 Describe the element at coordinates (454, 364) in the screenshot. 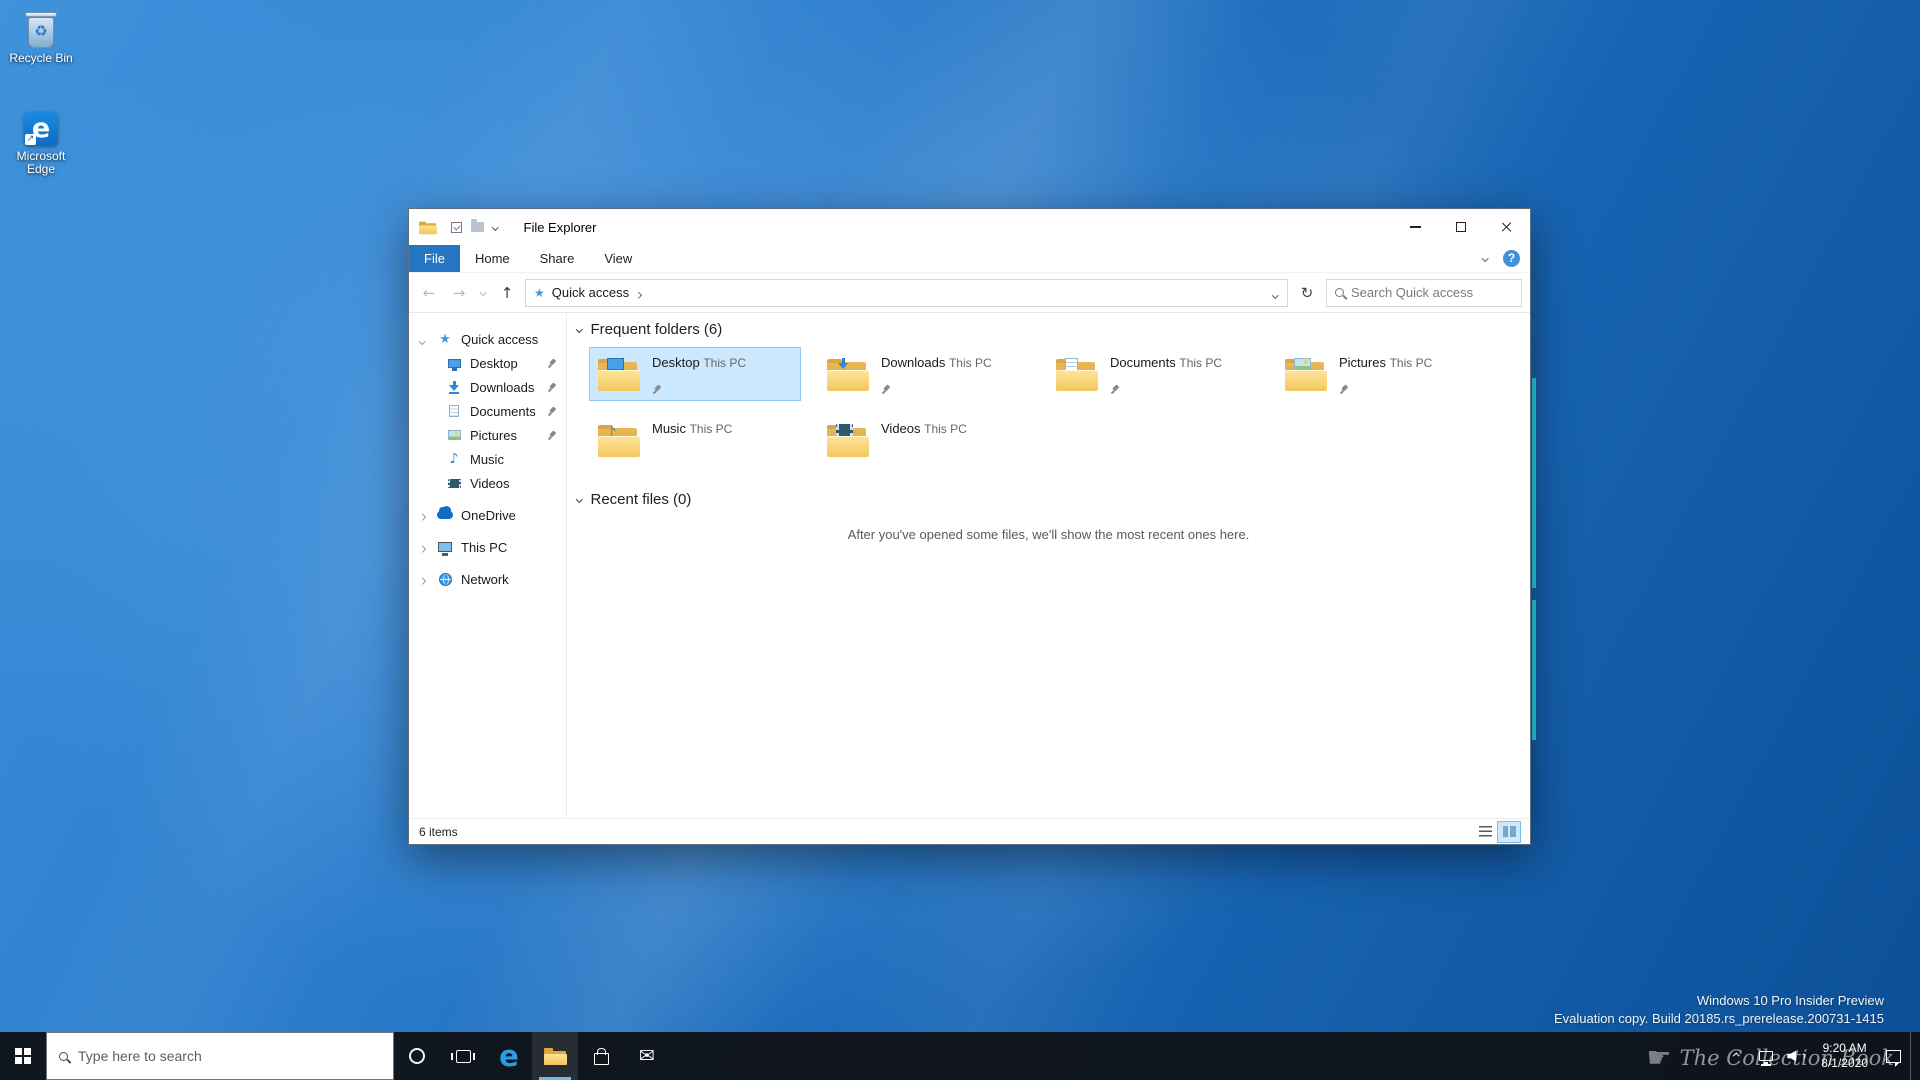

I see `desktop-icon` at that location.